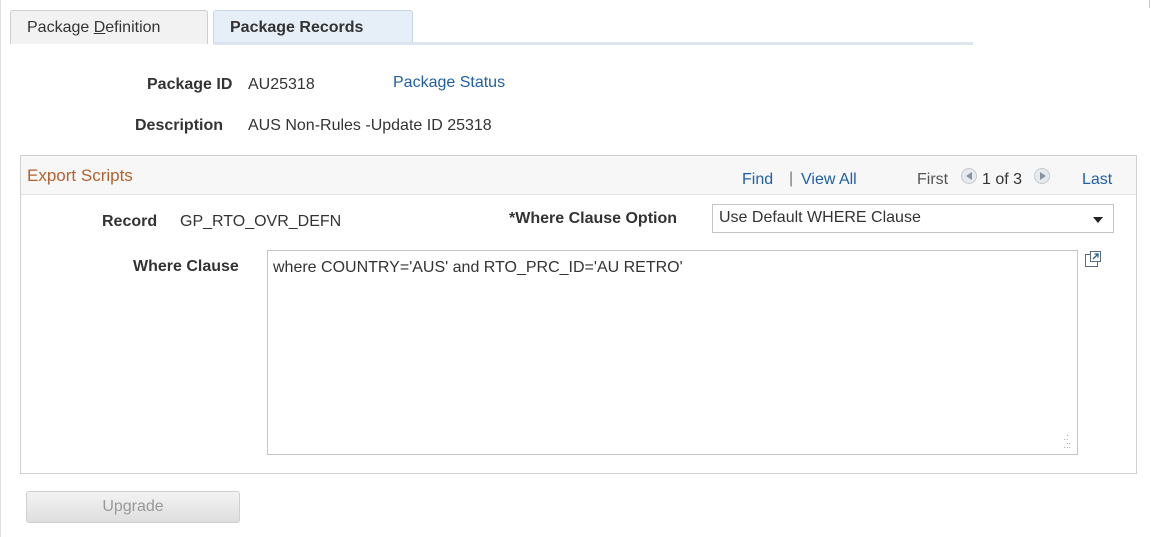 This screenshot has width=1151, height=537. What do you see at coordinates (820, 217) in the screenshot?
I see `where-clause-option-value: Use Default WHERE Clause` at bounding box center [820, 217].